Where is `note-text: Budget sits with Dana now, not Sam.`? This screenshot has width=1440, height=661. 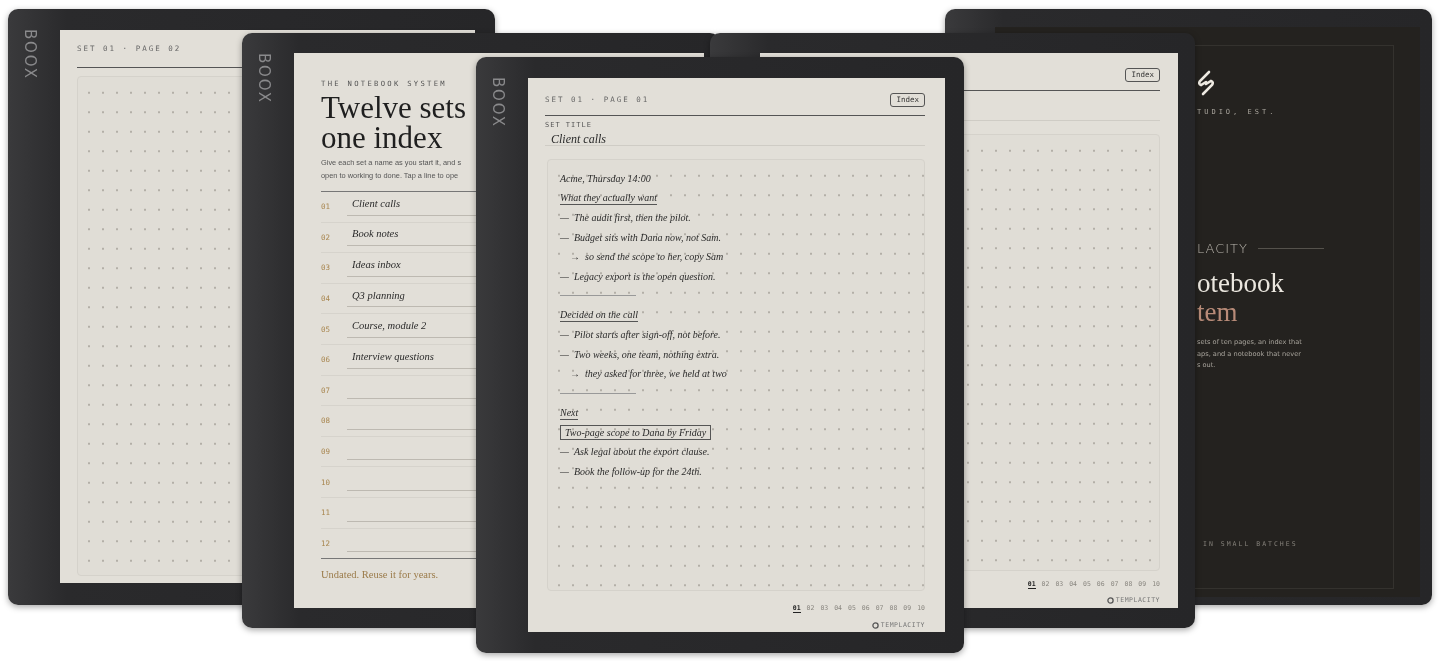
note-text: Budget sits with Dana now, not Sam. is located at coordinates (647, 237).